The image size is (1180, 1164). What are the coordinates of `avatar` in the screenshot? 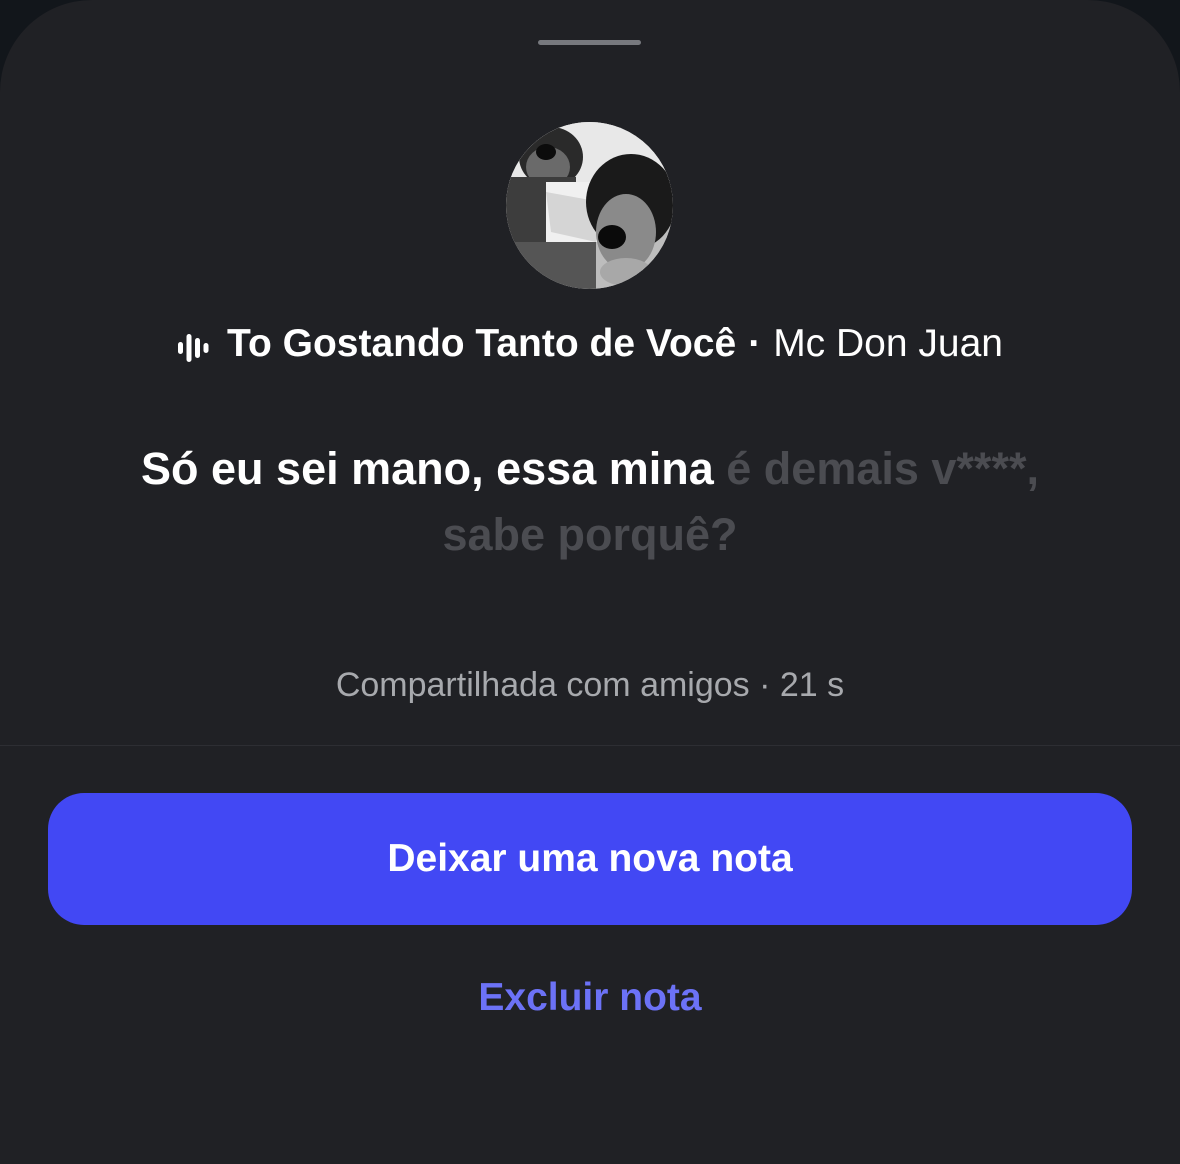 It's located at (589, 205).